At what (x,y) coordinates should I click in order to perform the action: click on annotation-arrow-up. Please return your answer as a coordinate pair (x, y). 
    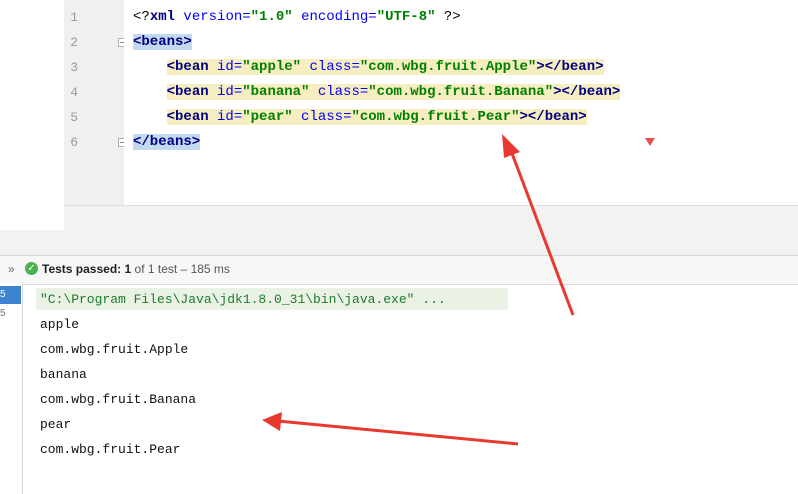
    Looking at the image, I should click on (538, 225).